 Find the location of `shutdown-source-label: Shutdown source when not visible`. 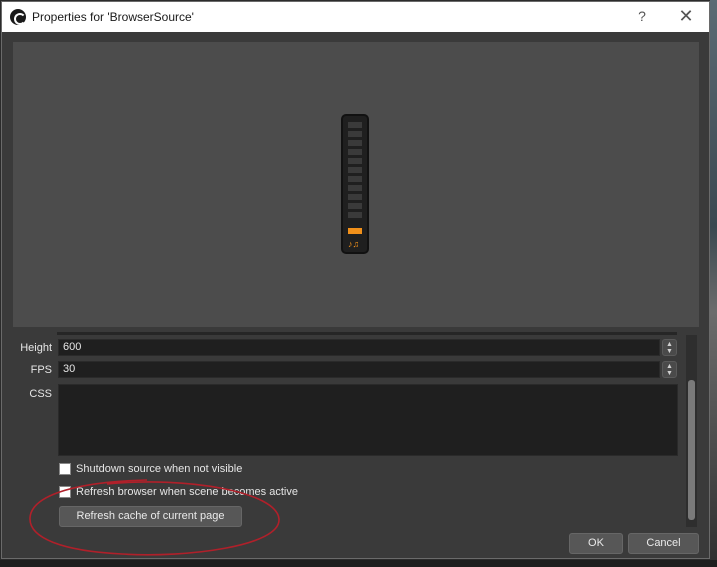

shutdown-source-label: Shutdown source when not visible is located at coordinates (159, 469).